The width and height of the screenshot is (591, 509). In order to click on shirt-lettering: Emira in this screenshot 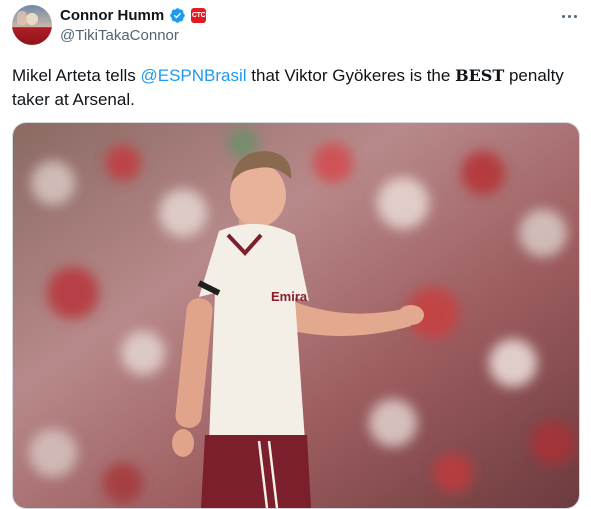, I will do `click(289, 296)`.